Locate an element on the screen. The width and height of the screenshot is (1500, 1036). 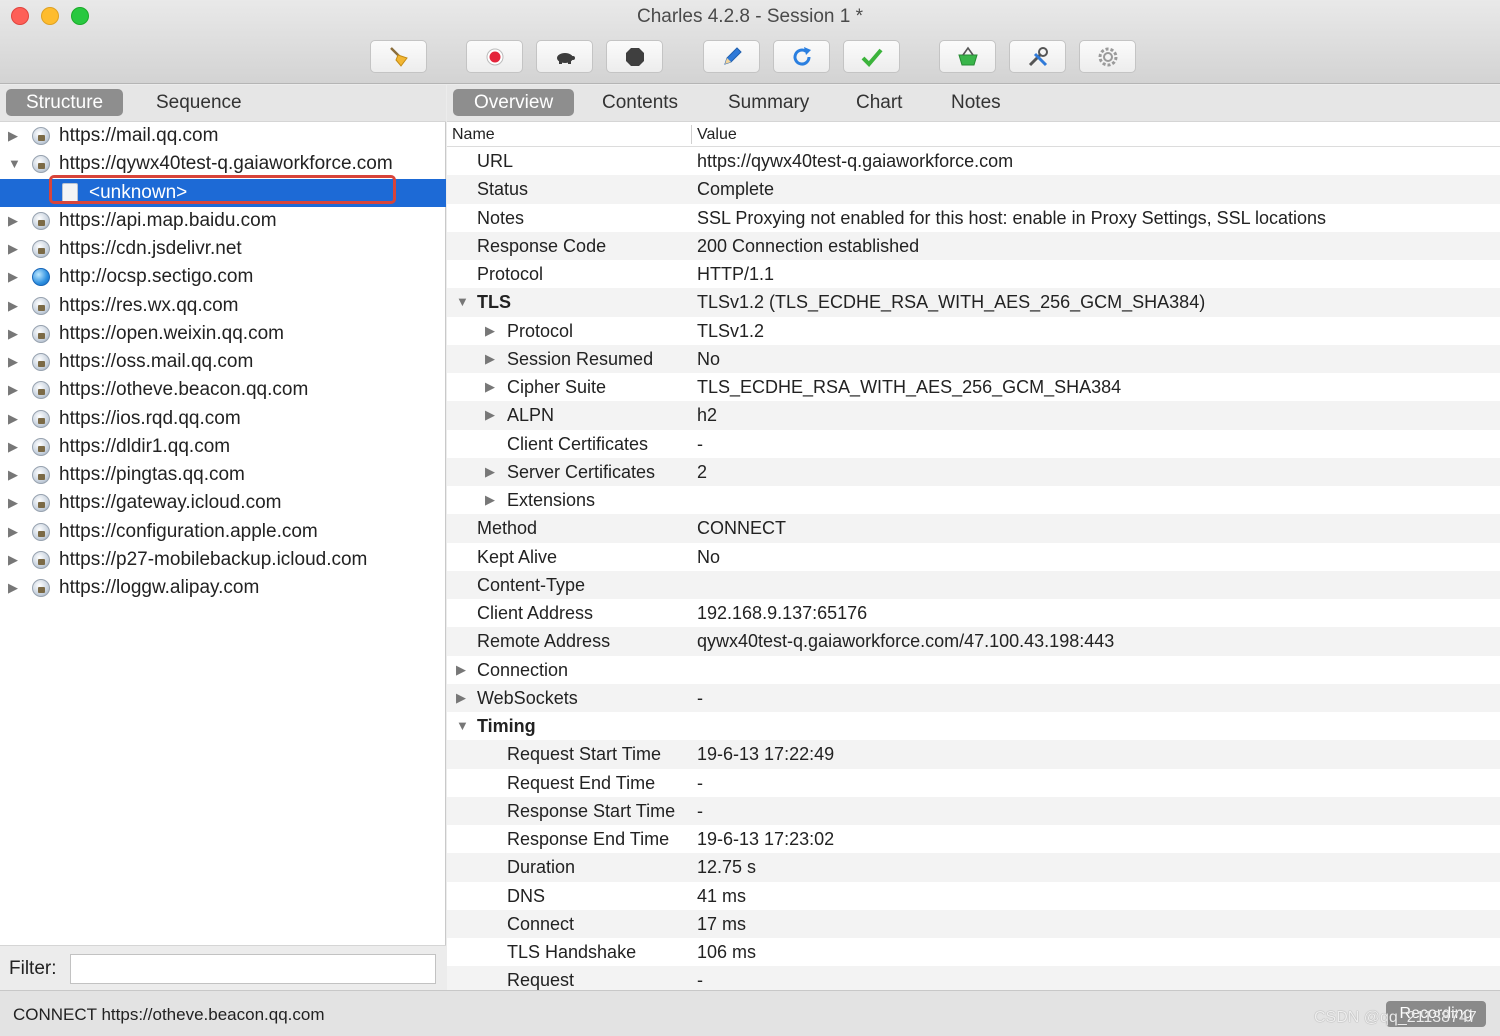
overview-row: DNS 41 ms is located at coordinates (973, 896).